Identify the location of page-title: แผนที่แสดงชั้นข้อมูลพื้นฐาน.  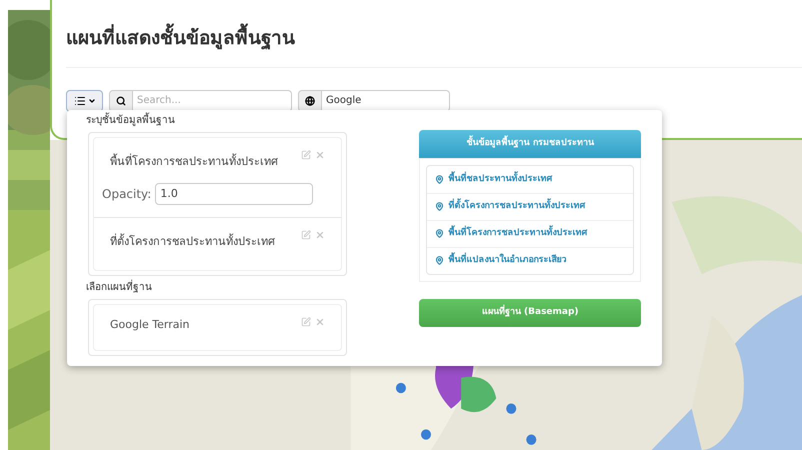
(434, 38).